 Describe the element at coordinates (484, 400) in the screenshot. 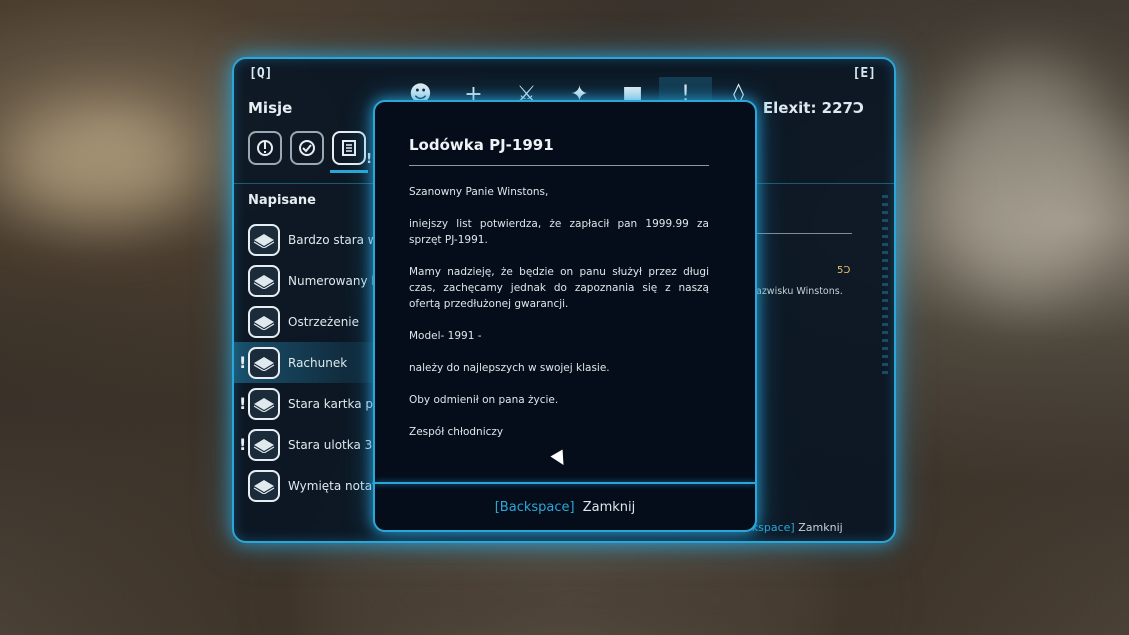

I see `document-paragraph: Oby odmienił on pana życie.` at that location.